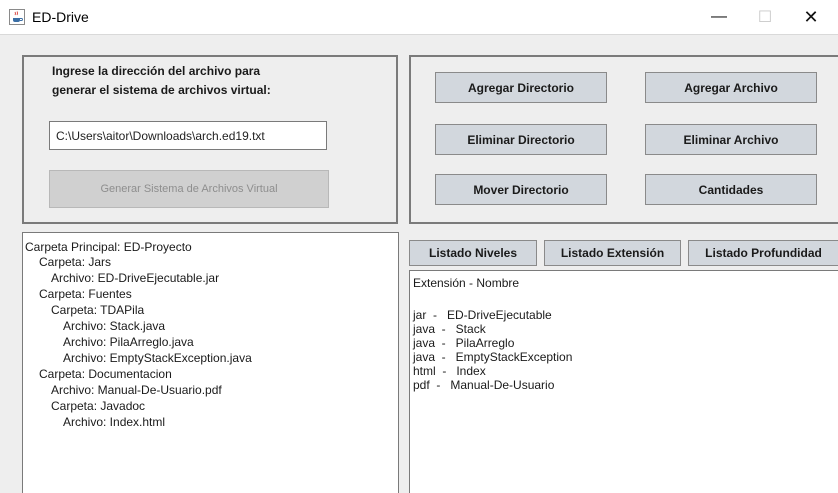  Describe the element at coordinates (731, 87) in the screenshot. I see `add-file-button: Agregar Archivo` at that location.